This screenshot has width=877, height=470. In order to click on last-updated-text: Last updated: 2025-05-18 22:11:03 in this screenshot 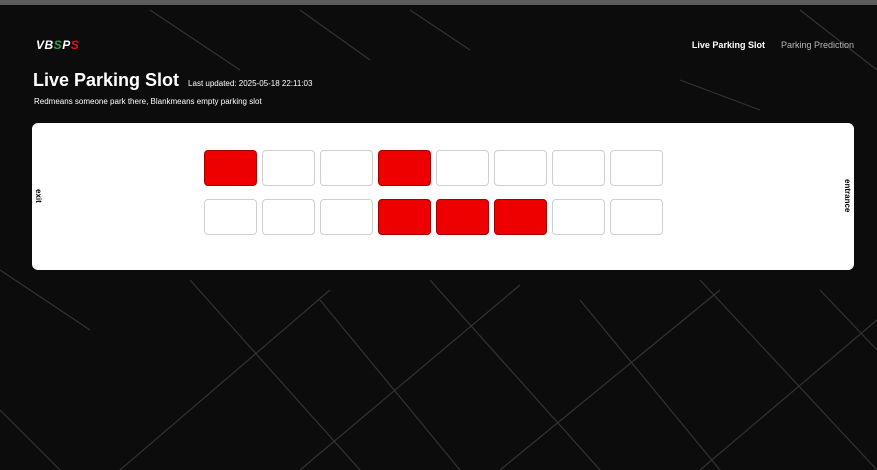, I will do `click(250, 83)`.